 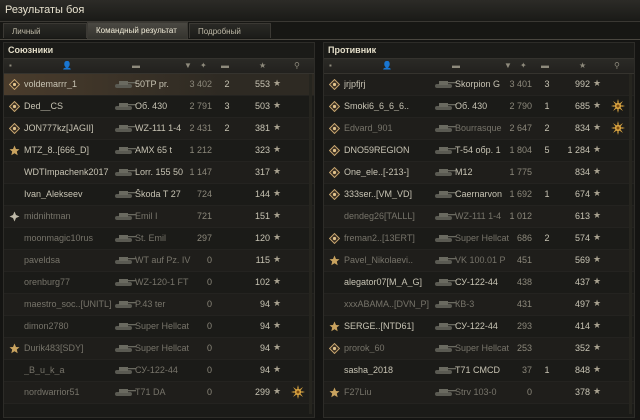 I want to click on player-name: WDTImpachenk2017, so click(x=74, y=172).